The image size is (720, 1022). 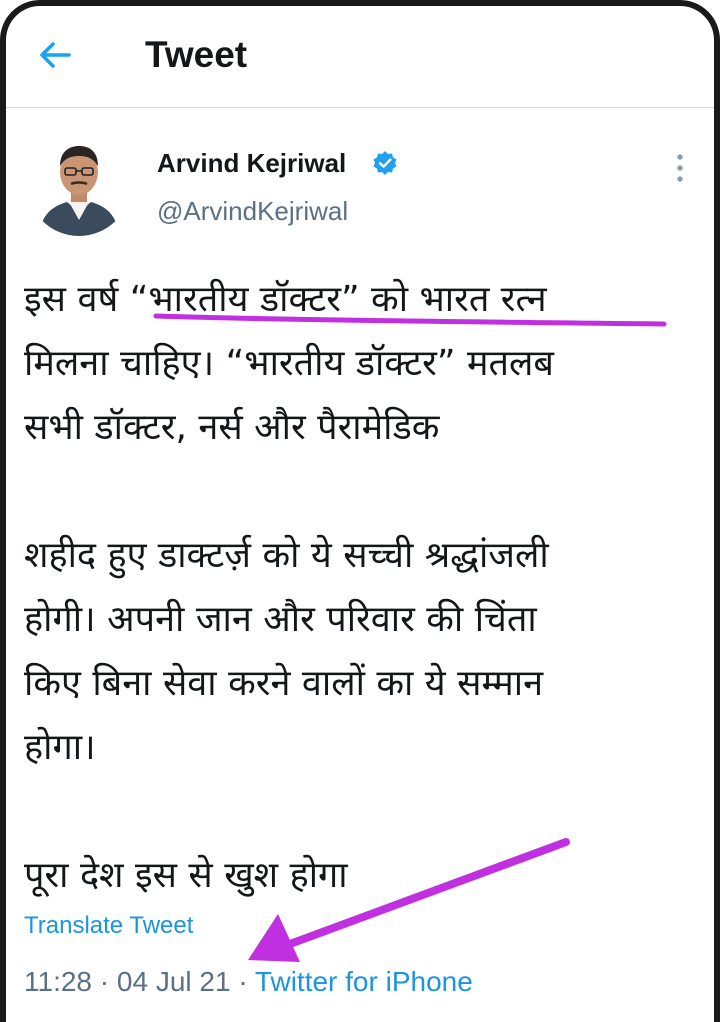 I want to click on avatar-image, so click(x=79, y=184).